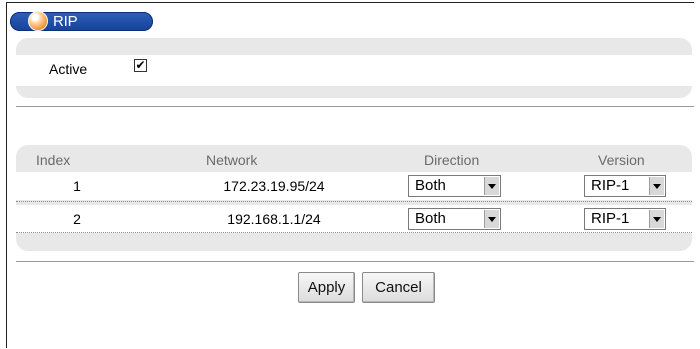  I want to click on table-row: 2 192.168.1.1/24 Both RIP-1, so click(354, 219).